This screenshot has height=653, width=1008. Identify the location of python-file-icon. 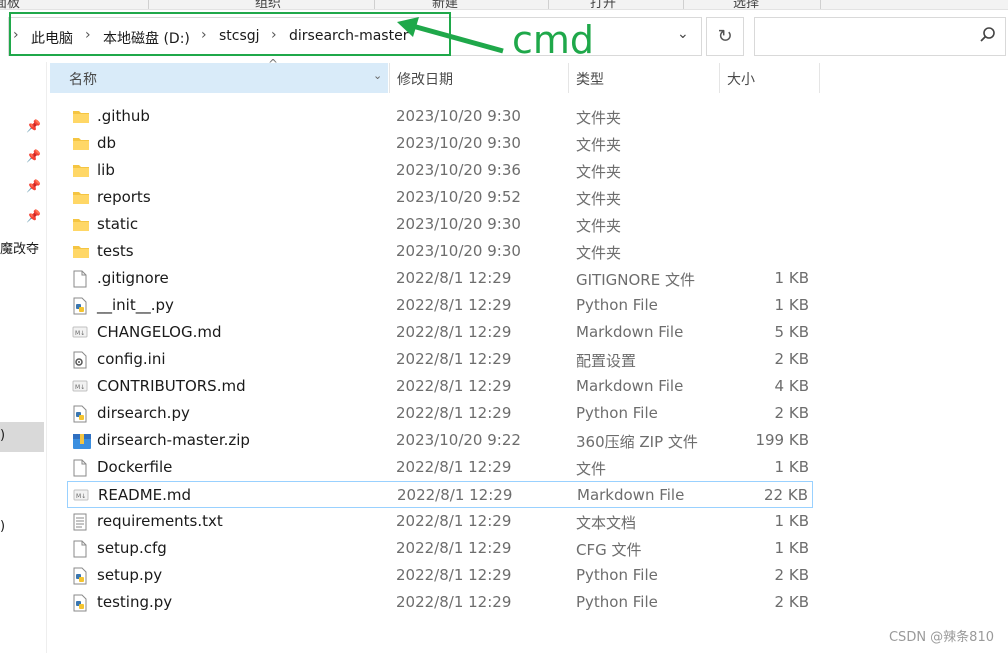
(80, 605).